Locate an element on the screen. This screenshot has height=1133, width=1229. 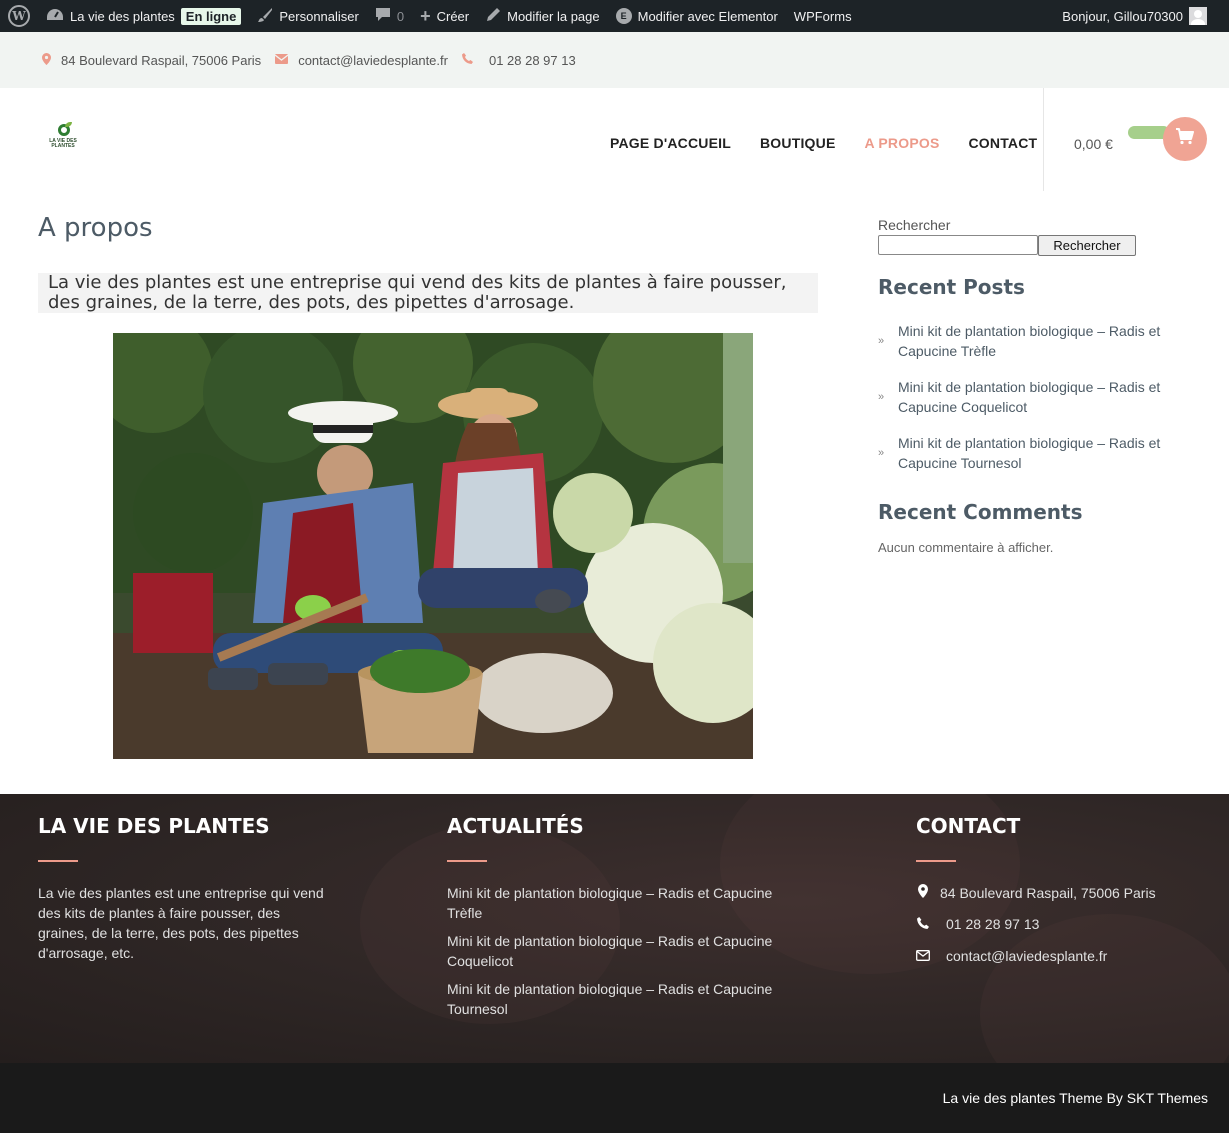
site-logo: LA VIE DES PLANTES is located at coordinates (63, 140).